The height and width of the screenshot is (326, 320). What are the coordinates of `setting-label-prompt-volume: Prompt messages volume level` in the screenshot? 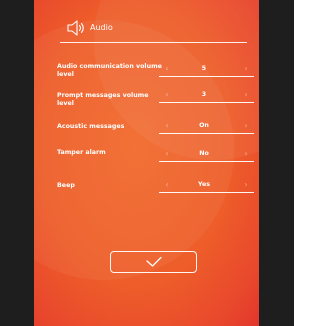 It's located at (103, 99).